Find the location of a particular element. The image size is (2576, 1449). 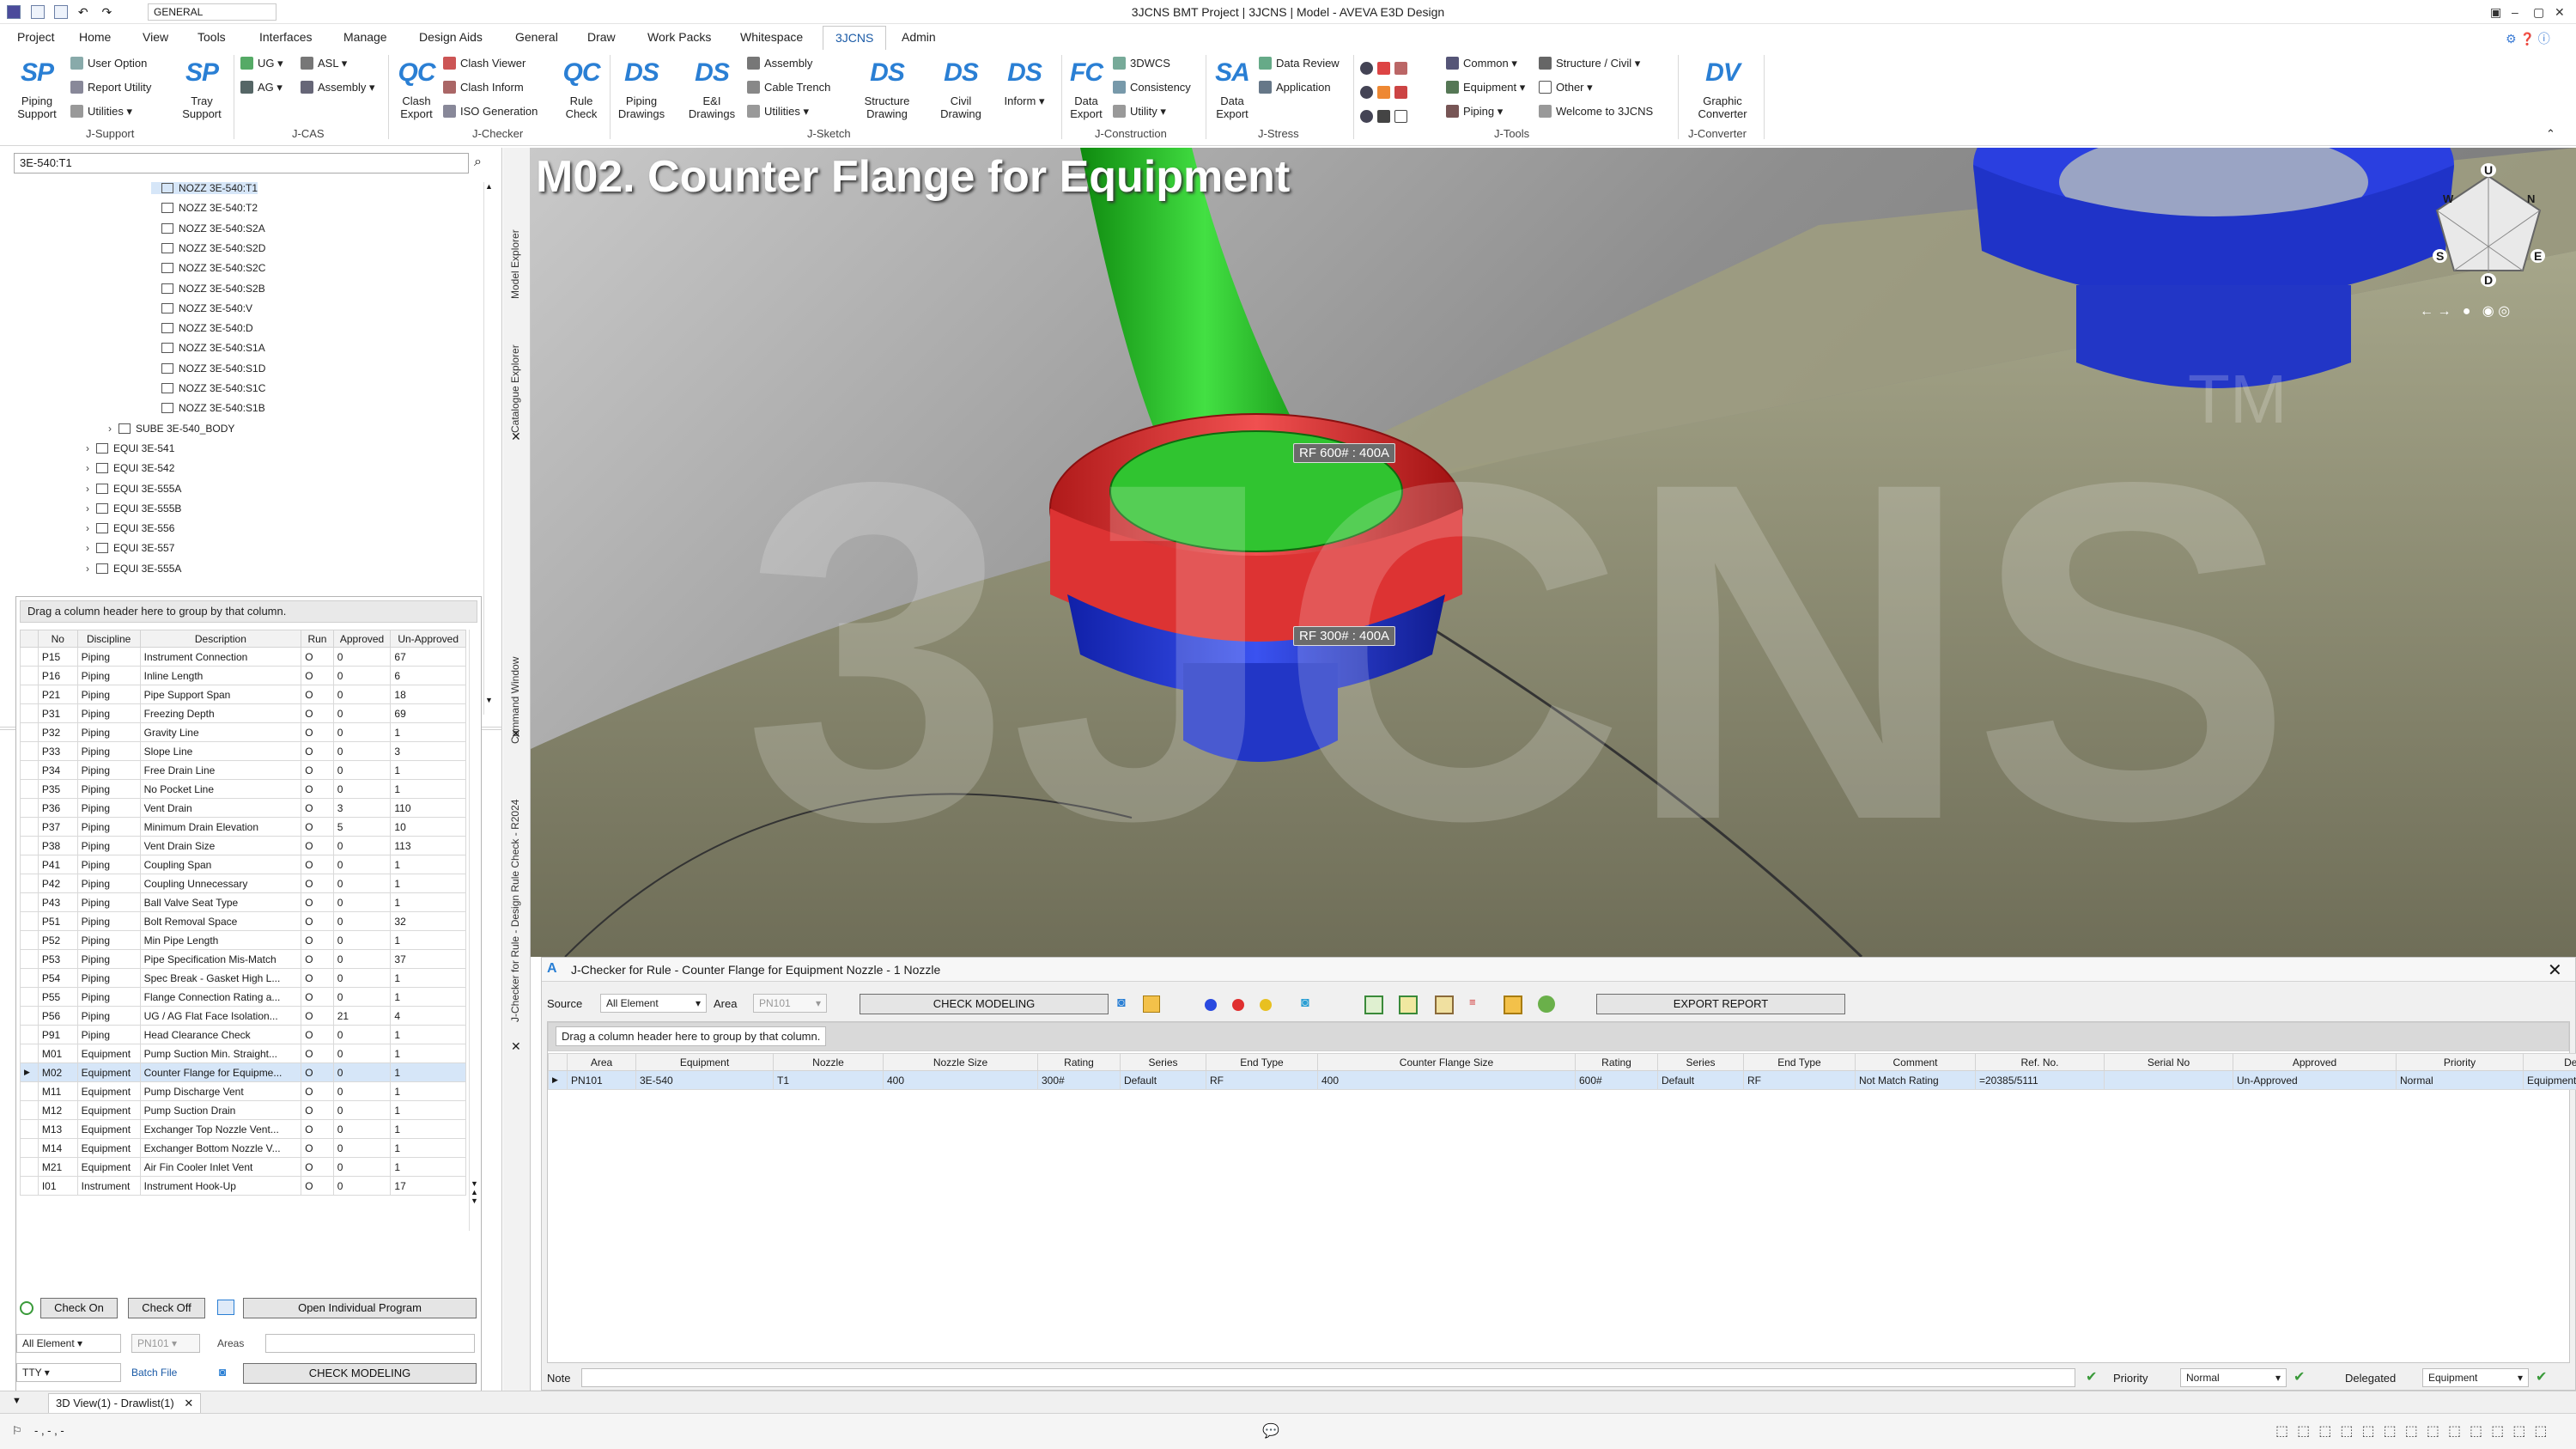

tree-item-nozzle: NOZZ 3E-540:T2 is located at coordinates (204, 208).